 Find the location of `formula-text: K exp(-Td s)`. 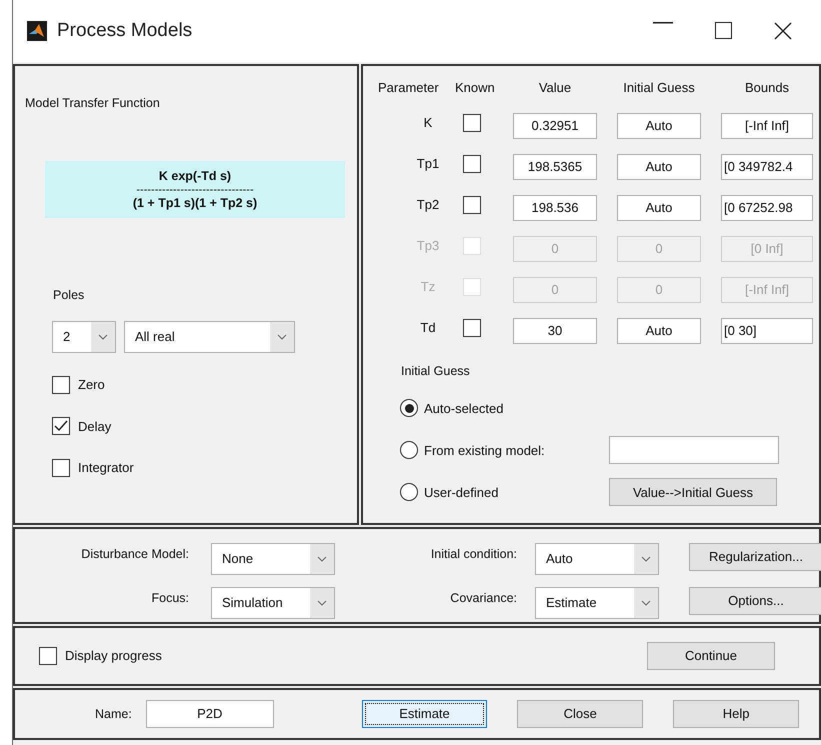

formula-text: K exp(-Td s) is located at coordinates (195, 176).